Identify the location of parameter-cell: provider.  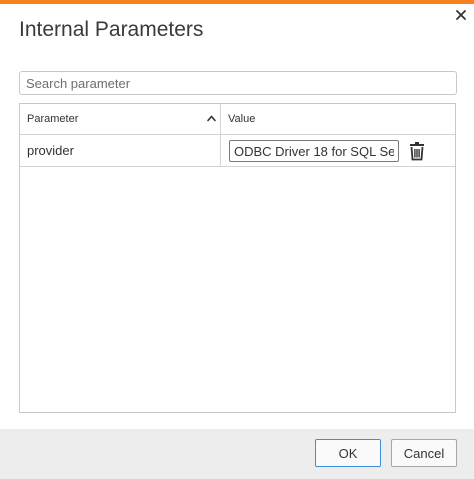
(120, 150).